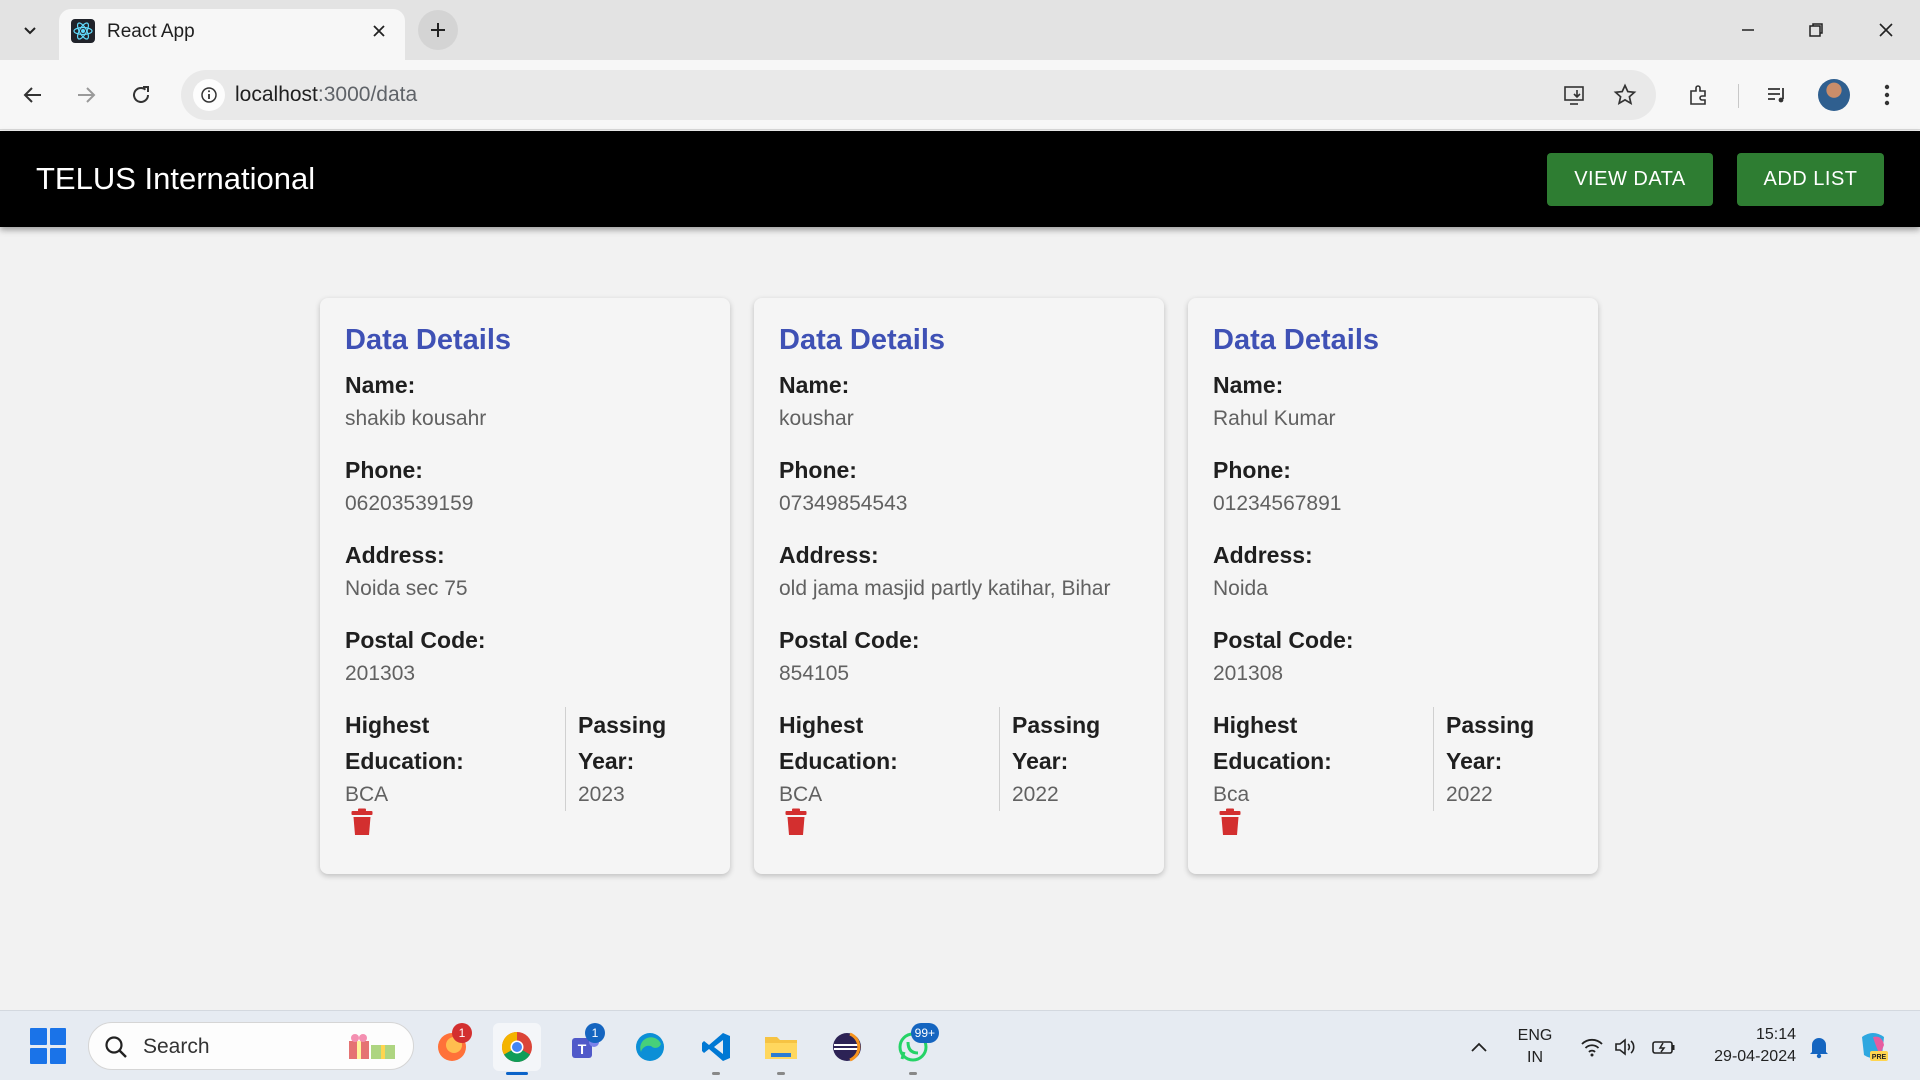  What do you see at coordinates (601, 794) in the screenshot?
I see `passing-year-value: 2023` at bounding box center [601, 794].